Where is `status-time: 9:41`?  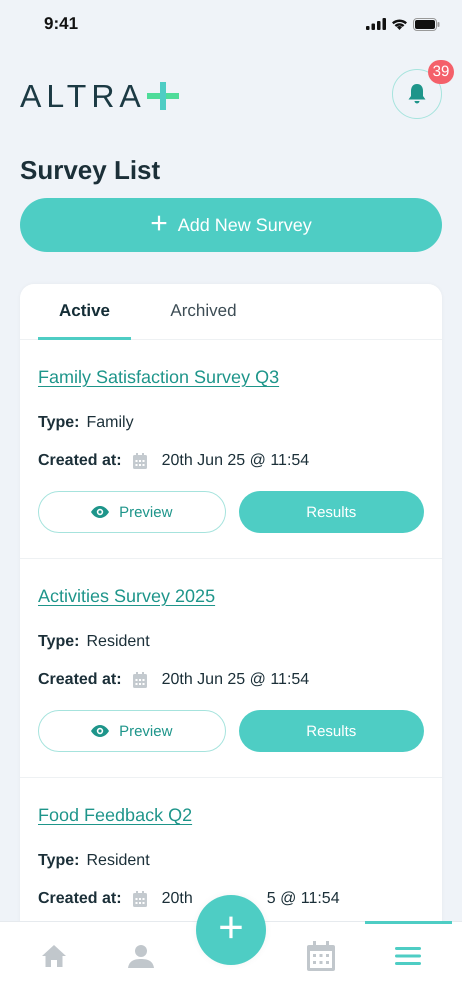 status-time: 9:41 is located at coordinates (61, 24).